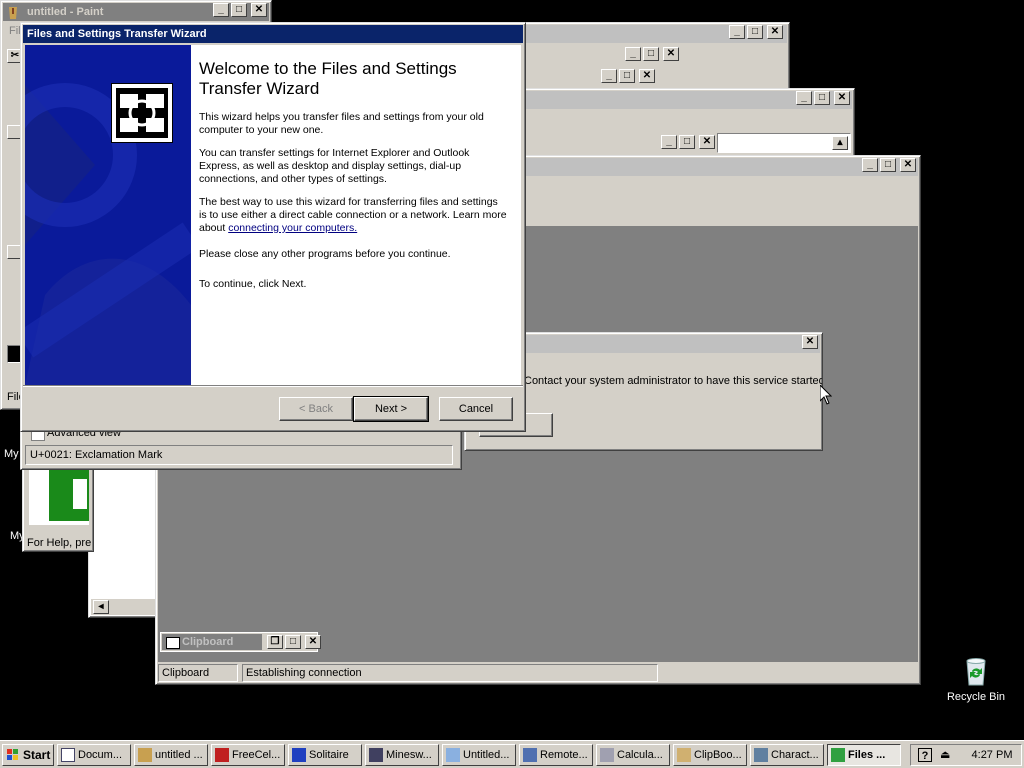  I want to click on wizard-banner, so click(108, 215).